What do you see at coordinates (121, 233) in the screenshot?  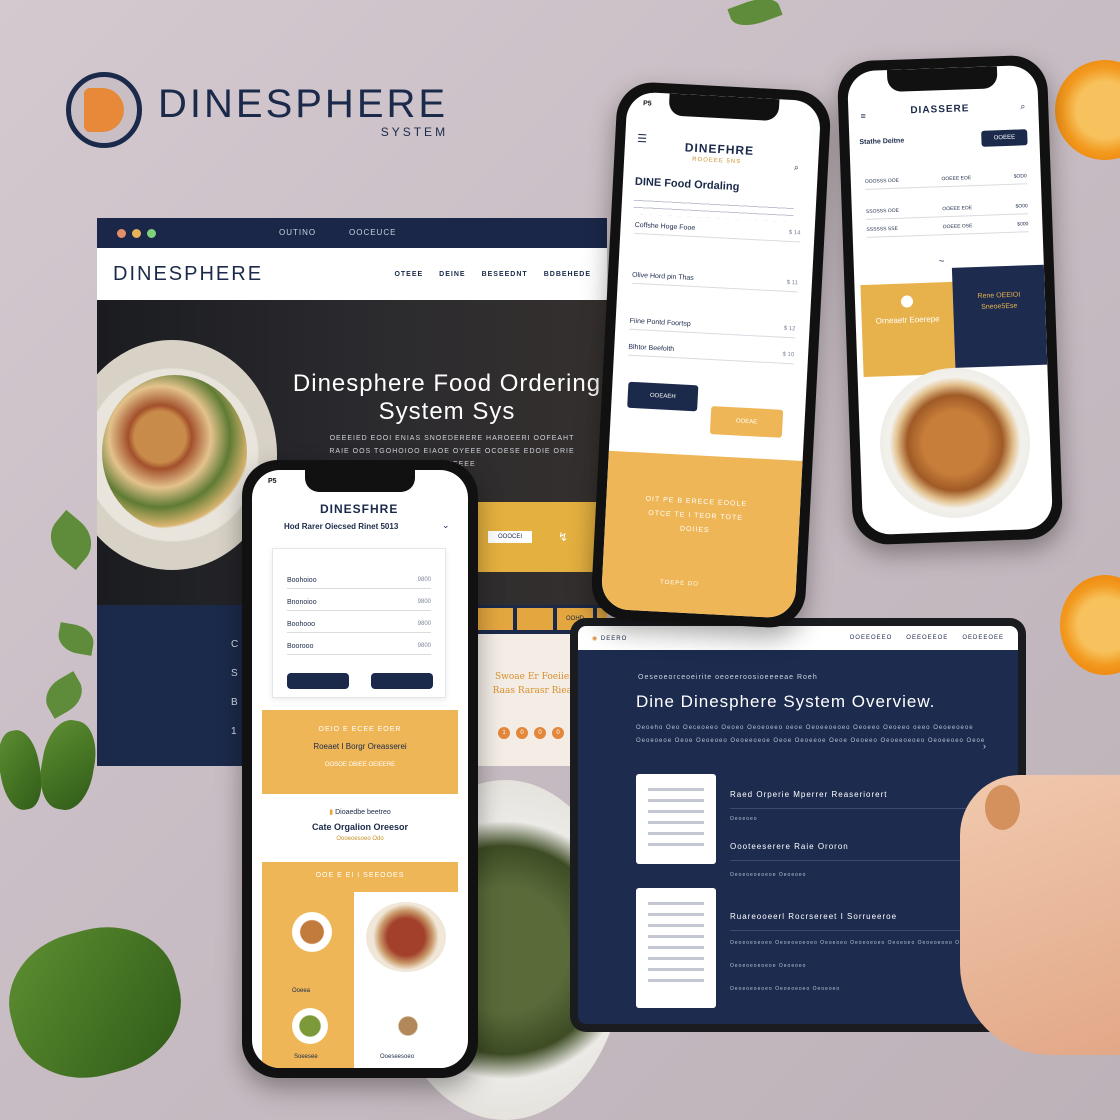 I see `window-close-dot` at bounding box center [121, 233].